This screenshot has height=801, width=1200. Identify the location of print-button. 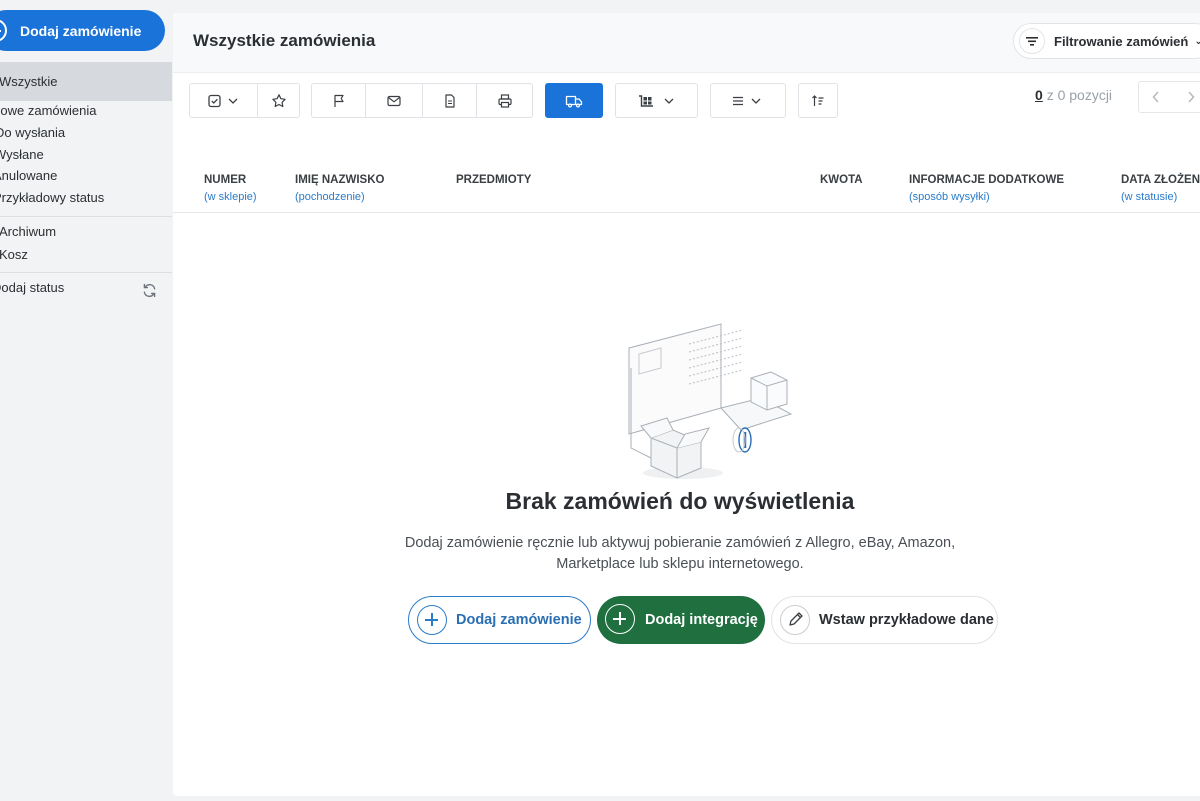
(505, 100).